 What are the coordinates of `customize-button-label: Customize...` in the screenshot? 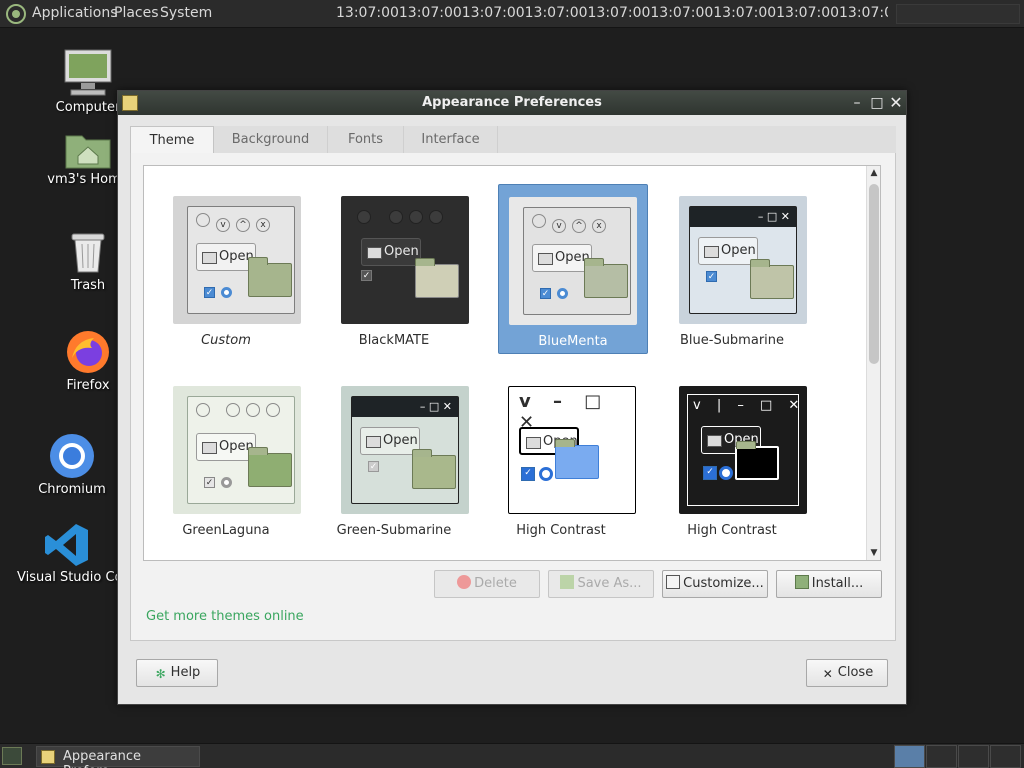 It's located at (723, 583).